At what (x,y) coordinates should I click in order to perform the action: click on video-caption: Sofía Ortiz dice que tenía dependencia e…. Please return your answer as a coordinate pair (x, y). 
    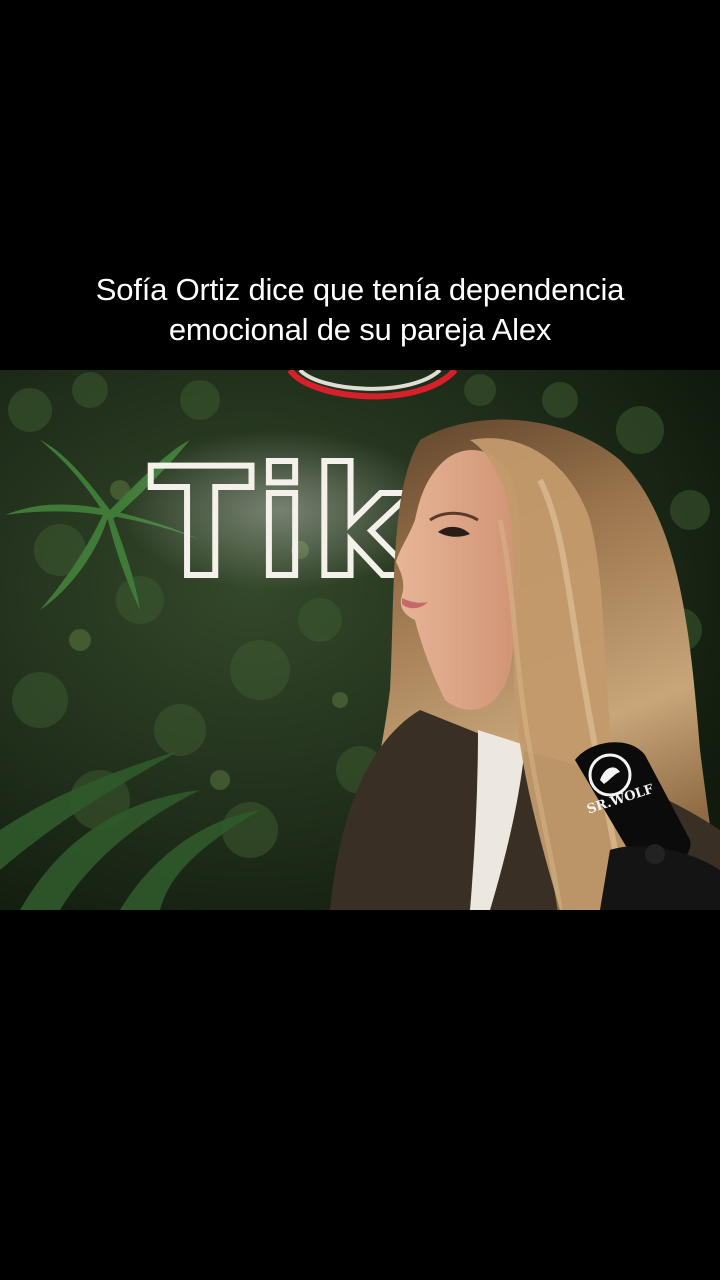
    Looking at the image, I should click on (360, 310).